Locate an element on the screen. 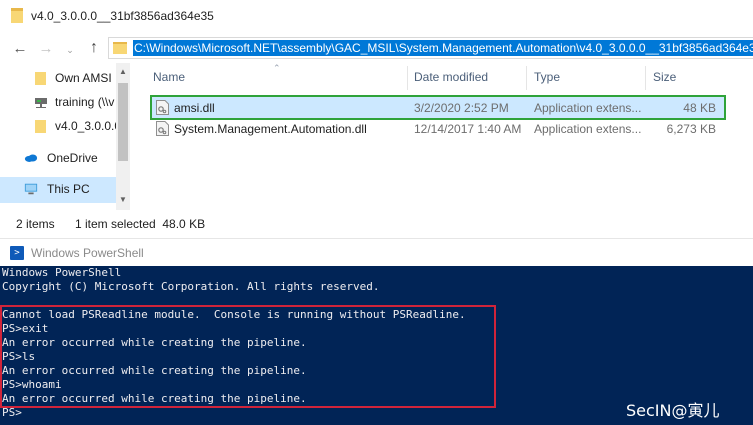 The height and width of the screenshot is (425, 753). recent-locations-chevron-icon: ⌄ is located at coordinates (70, 50).